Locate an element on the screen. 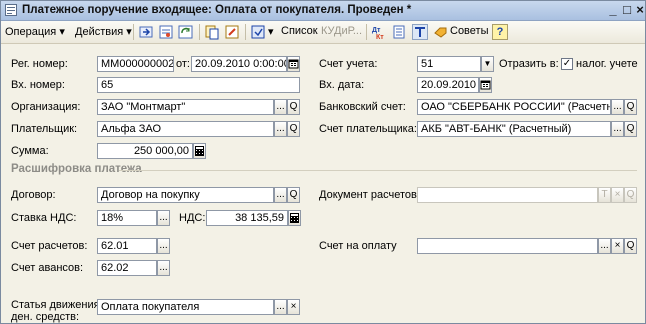  document-icon is located at coordinates (11, 10).